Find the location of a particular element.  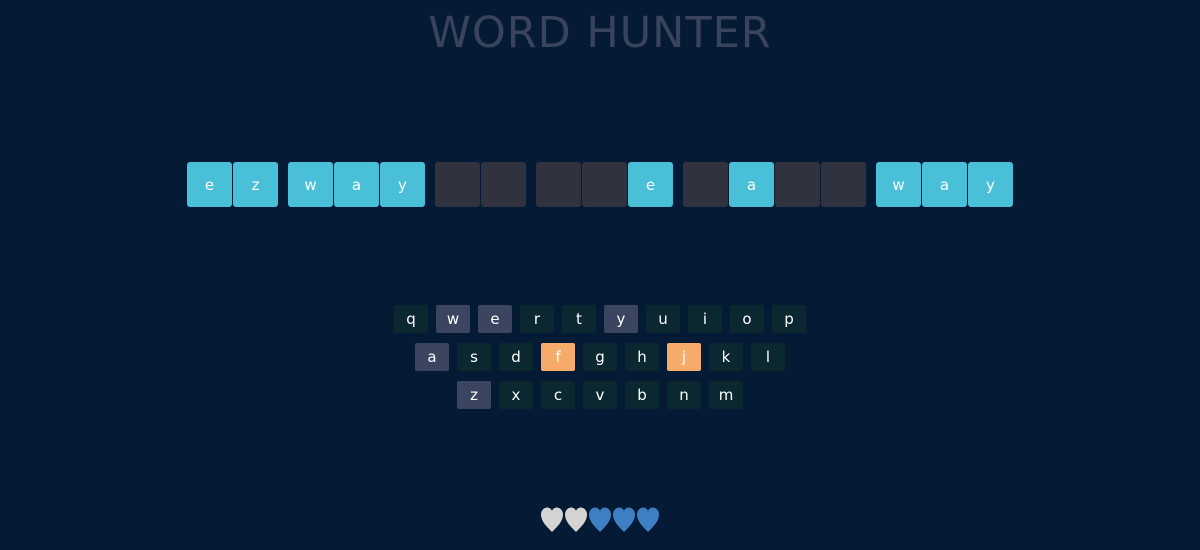

key-j: j is located at coordinates (684, 357).